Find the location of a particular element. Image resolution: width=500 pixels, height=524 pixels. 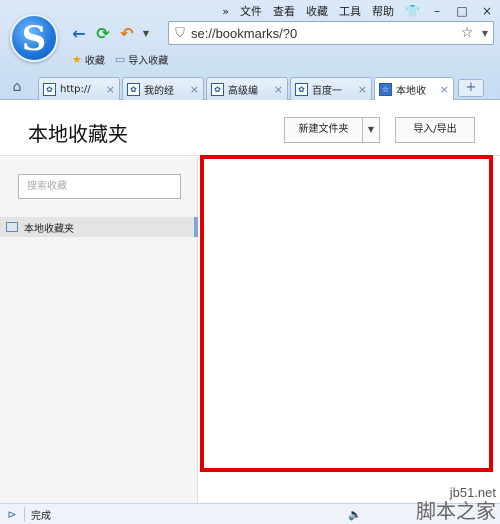

import-export-button: 导入/导出 is located at coordinates (435, 130).